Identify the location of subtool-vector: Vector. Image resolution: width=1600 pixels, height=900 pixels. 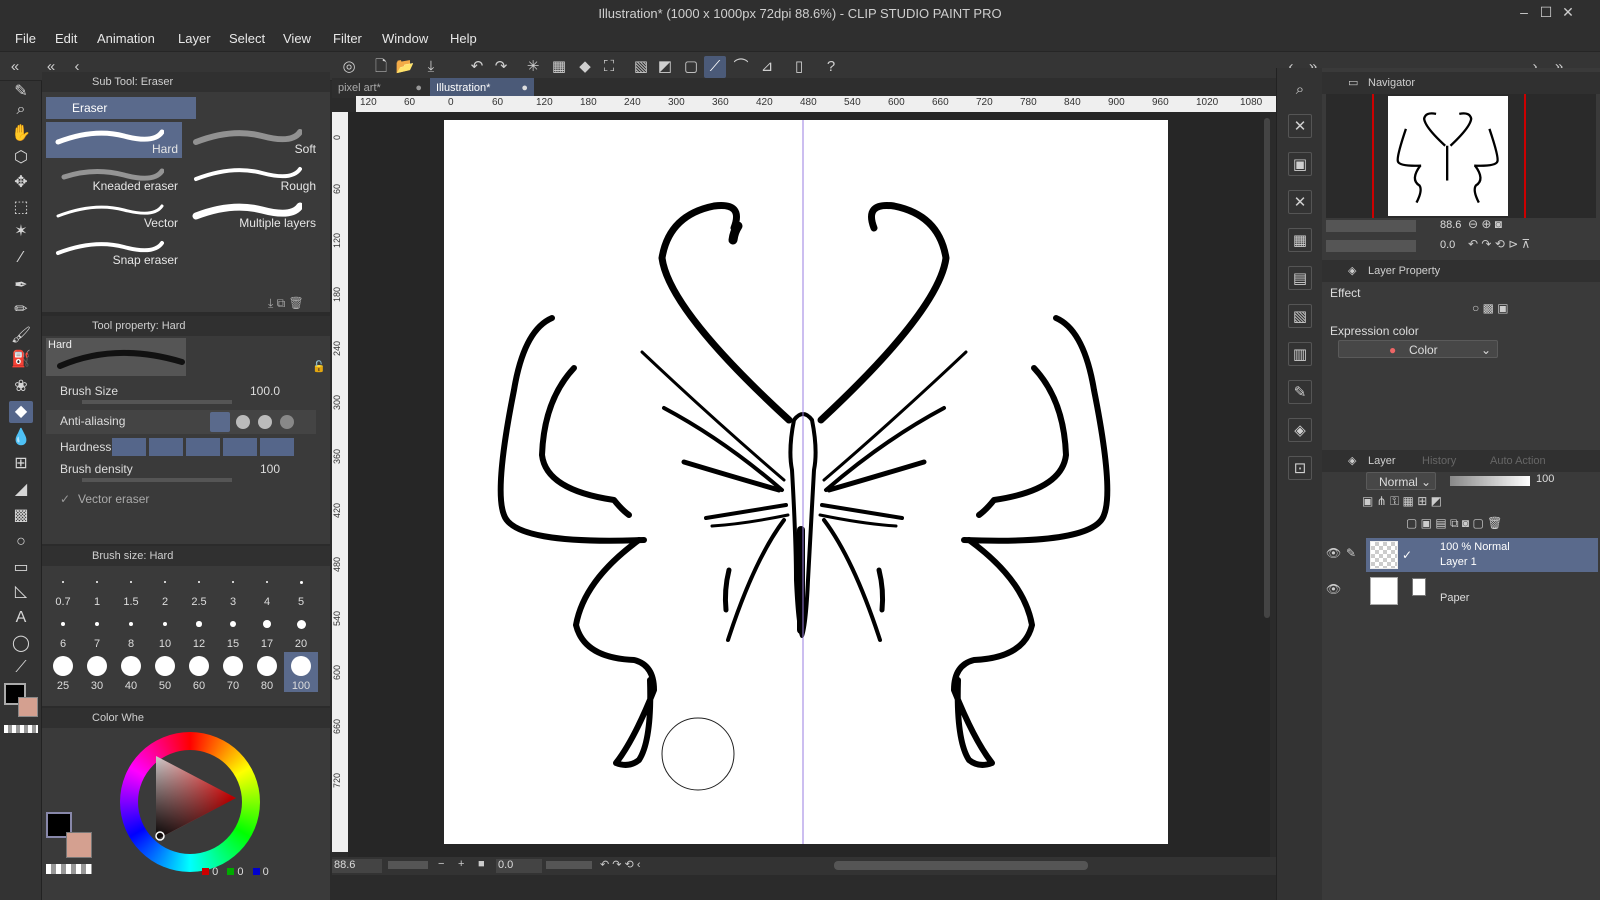
(114, 214).